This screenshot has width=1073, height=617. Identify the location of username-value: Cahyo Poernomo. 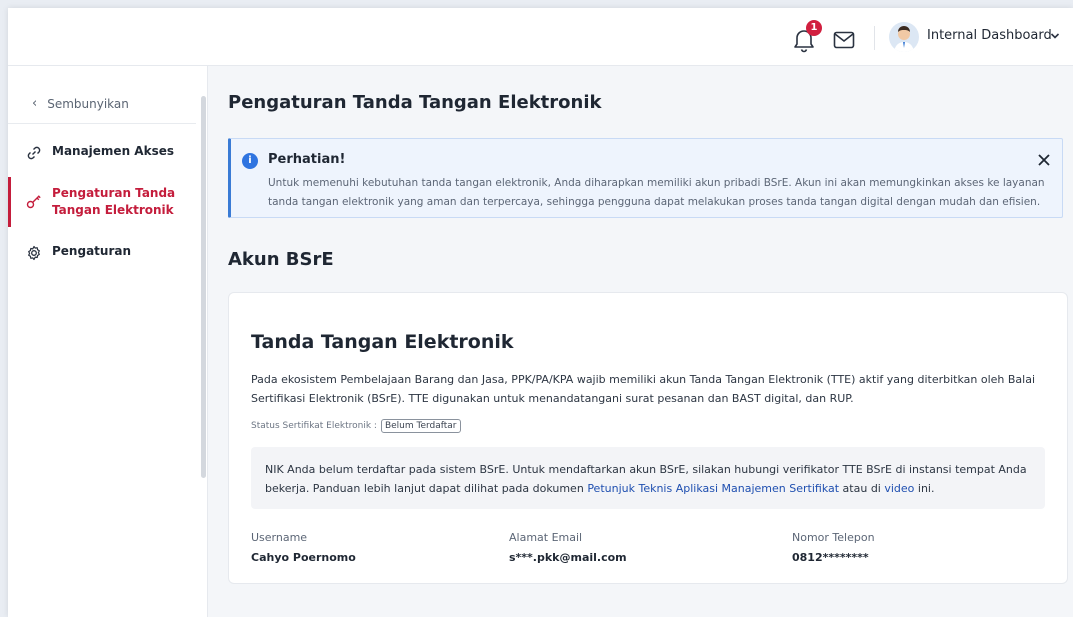
(303, 557).